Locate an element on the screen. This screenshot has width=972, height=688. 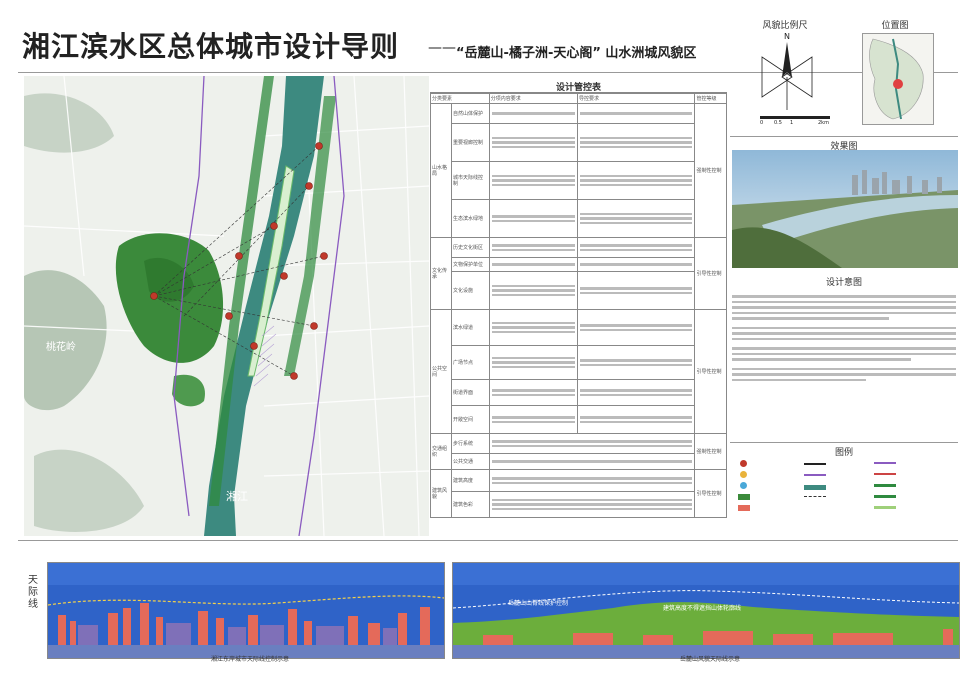
effect-rendering is located at coordinates (845, 209).